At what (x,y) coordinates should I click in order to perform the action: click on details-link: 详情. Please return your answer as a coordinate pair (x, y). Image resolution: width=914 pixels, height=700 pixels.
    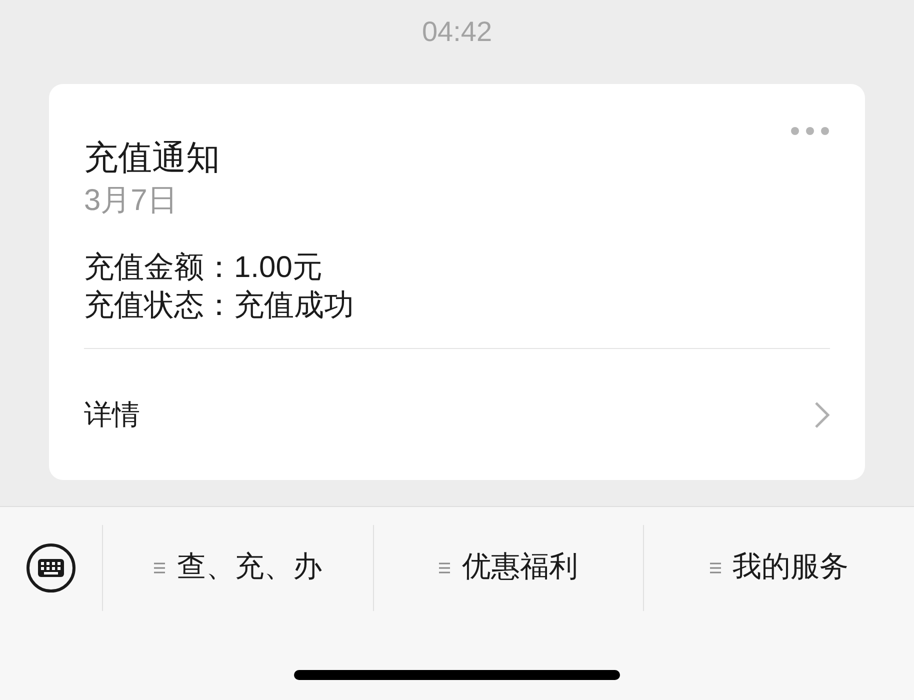
    Looking at the image, I should click on (112, 415).